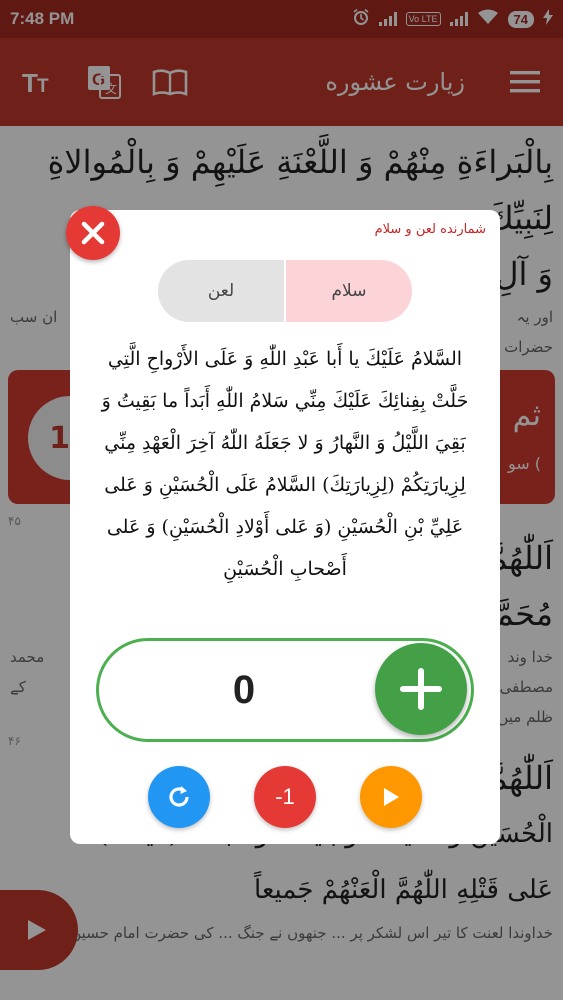 This screenshot has width=563, height=1000. I want to click on reset-button, so click(179, 797).